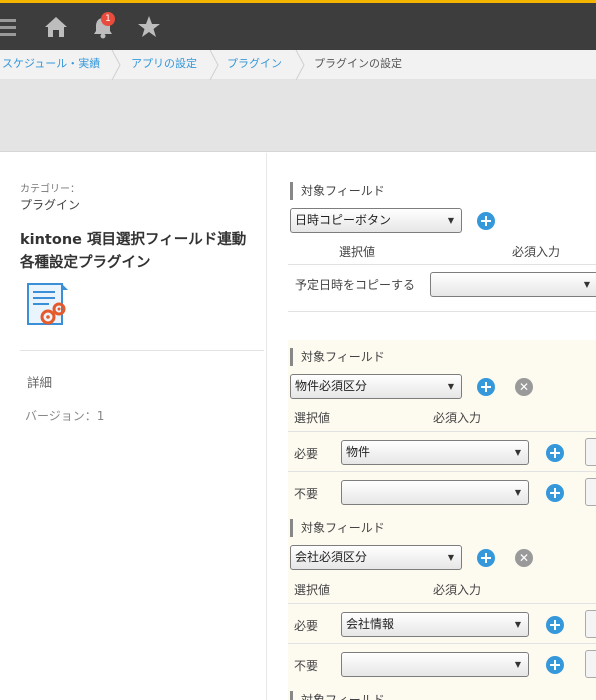  I want to click on target-field-block-4: 対象フィールド, so click(442, 691).